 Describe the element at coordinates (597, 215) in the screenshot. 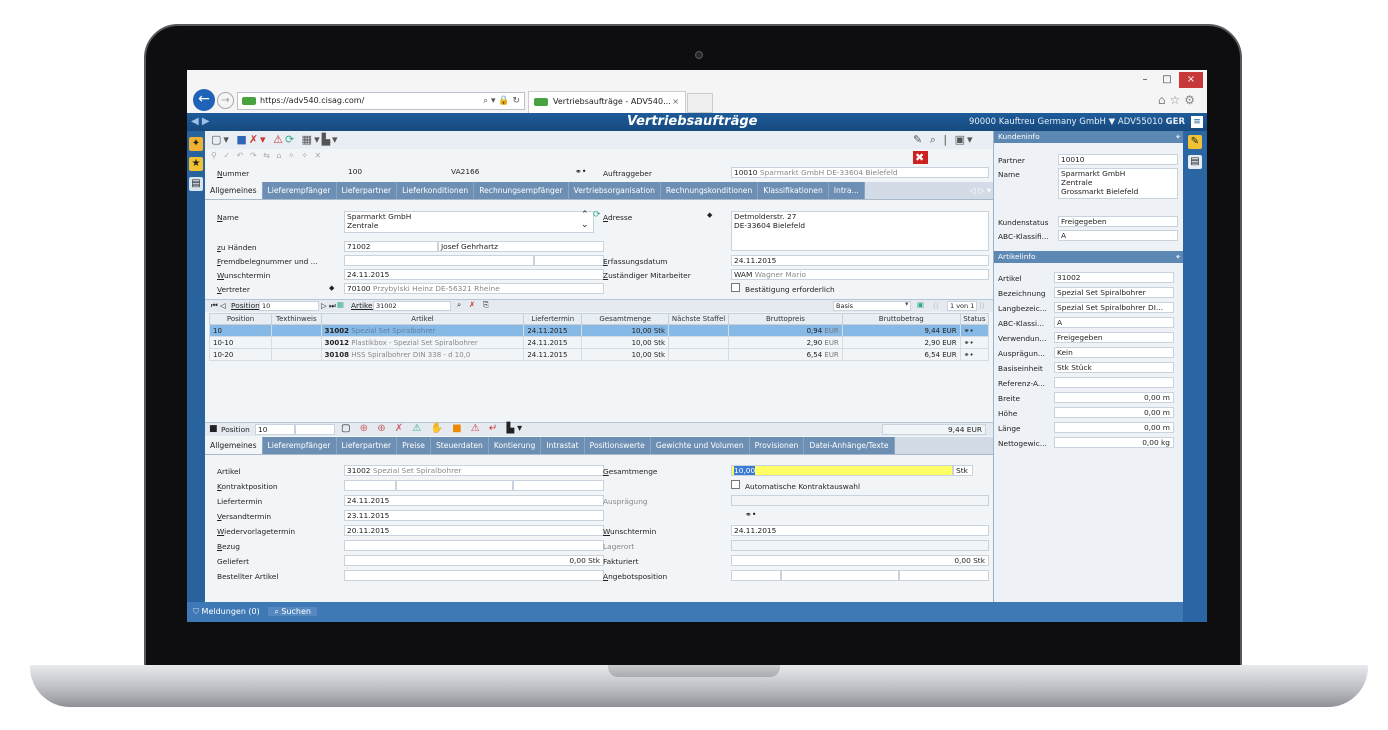

I see `address-edit-icon: ⟳` at that location.